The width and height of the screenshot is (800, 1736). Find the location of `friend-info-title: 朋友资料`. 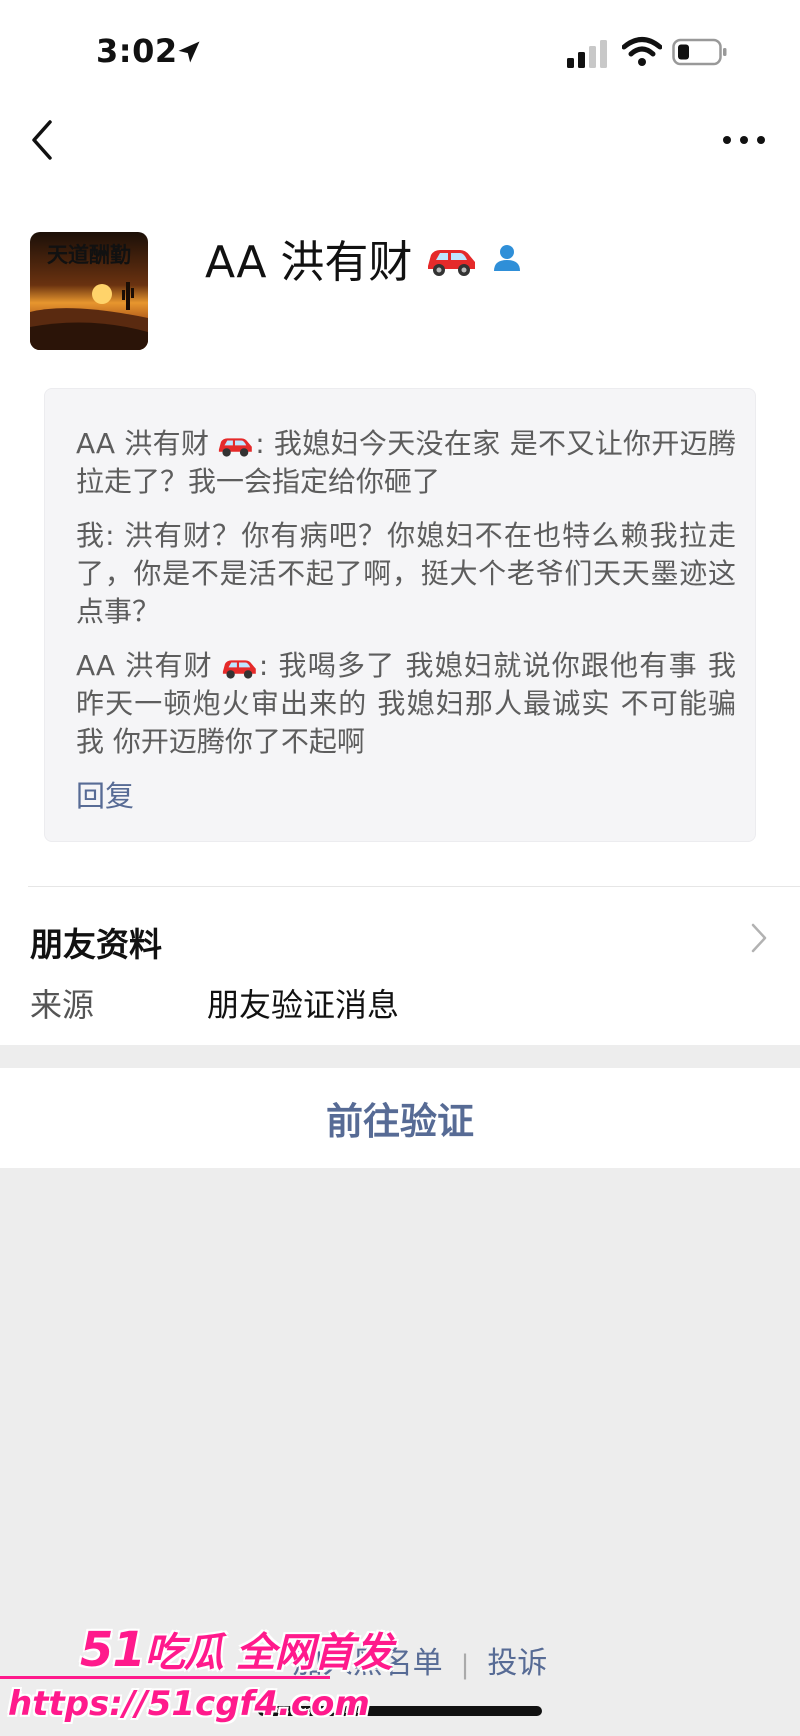

friend-info-title: 朋友资料 is located at coordinates (96, 942).